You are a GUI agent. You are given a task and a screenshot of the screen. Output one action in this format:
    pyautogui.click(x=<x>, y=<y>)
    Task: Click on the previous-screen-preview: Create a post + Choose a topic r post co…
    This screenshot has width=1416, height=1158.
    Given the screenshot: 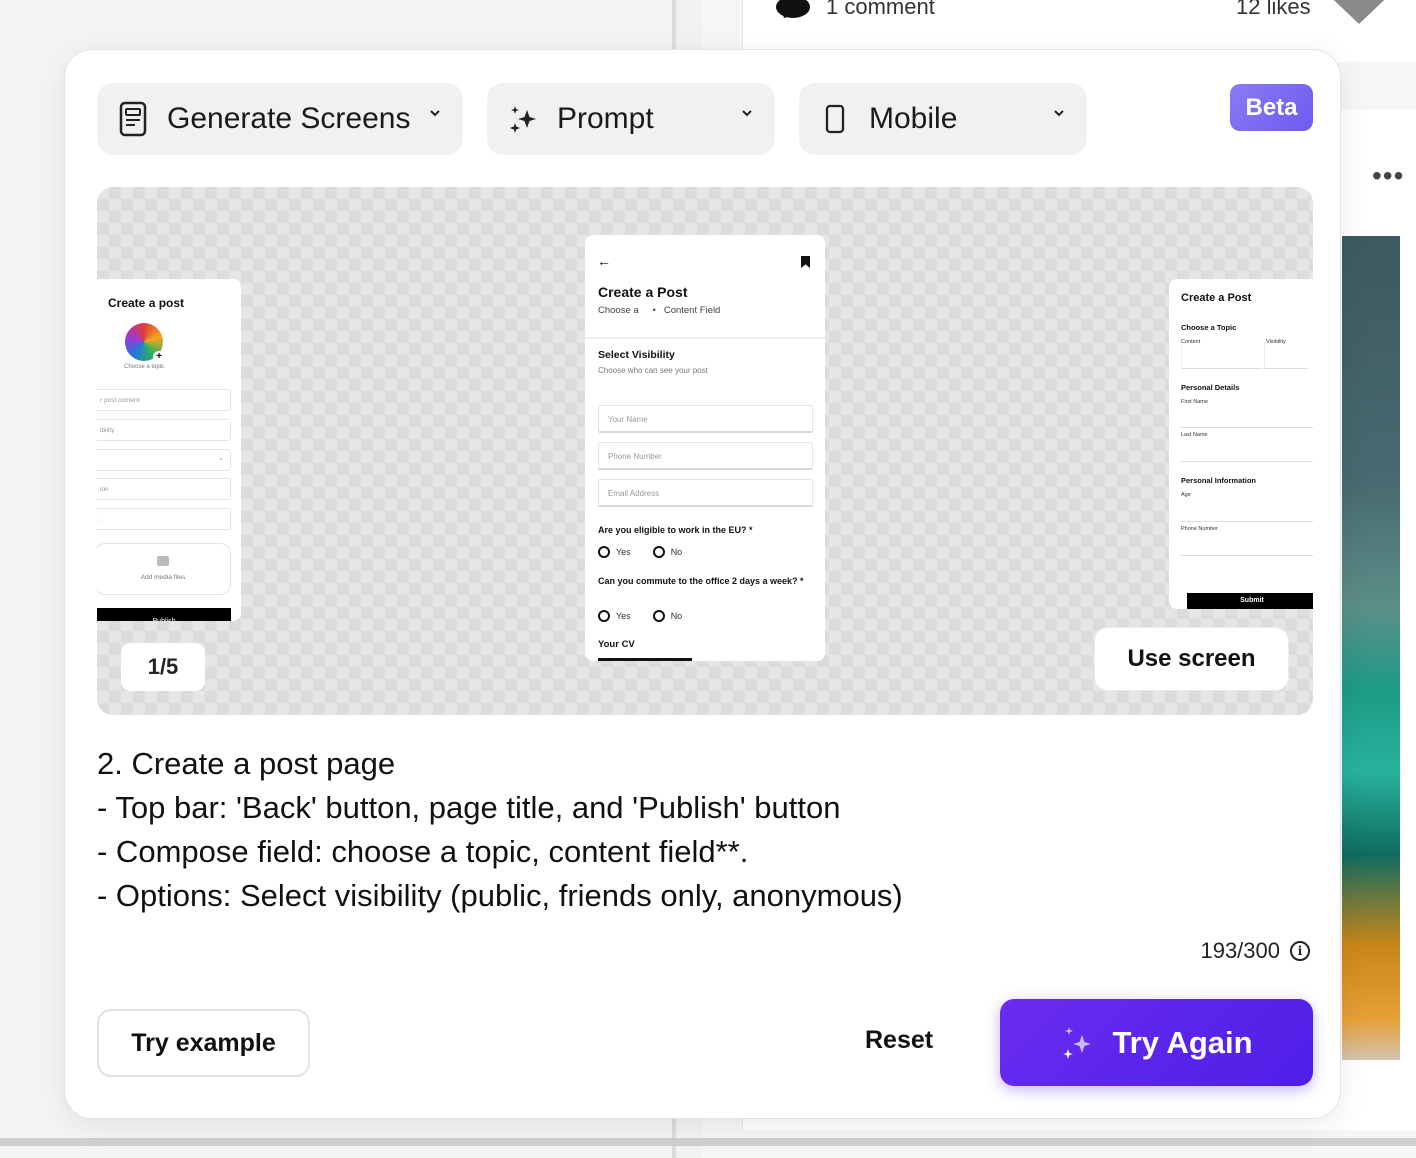 What is the action you would take?
    pyautogui.click(x=169, y=450)
    